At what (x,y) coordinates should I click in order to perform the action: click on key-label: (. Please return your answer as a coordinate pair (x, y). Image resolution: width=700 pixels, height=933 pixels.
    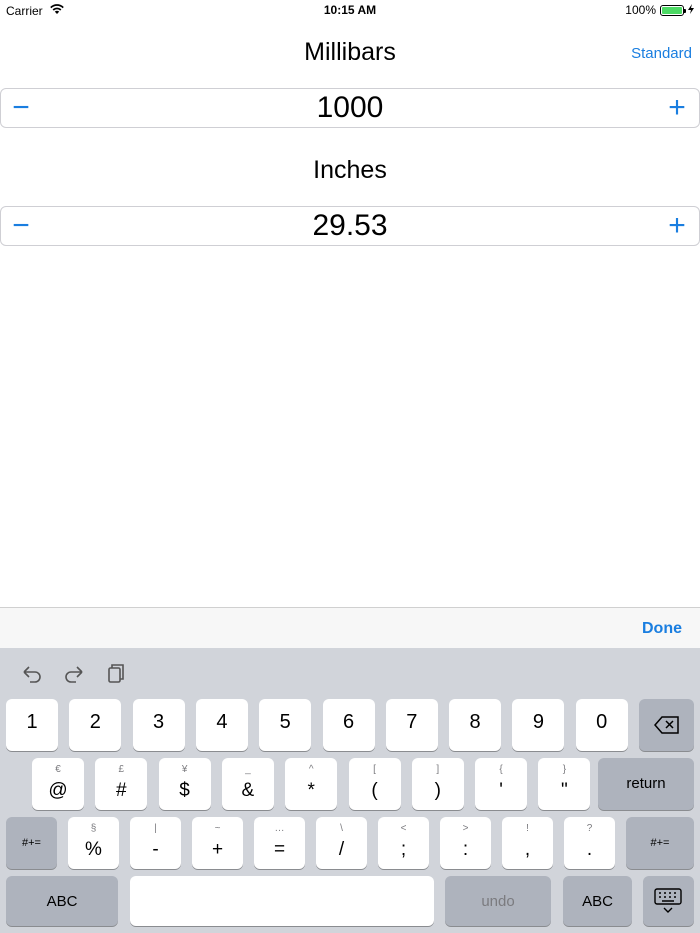
    Looking at the image, I should click on (374, 790).